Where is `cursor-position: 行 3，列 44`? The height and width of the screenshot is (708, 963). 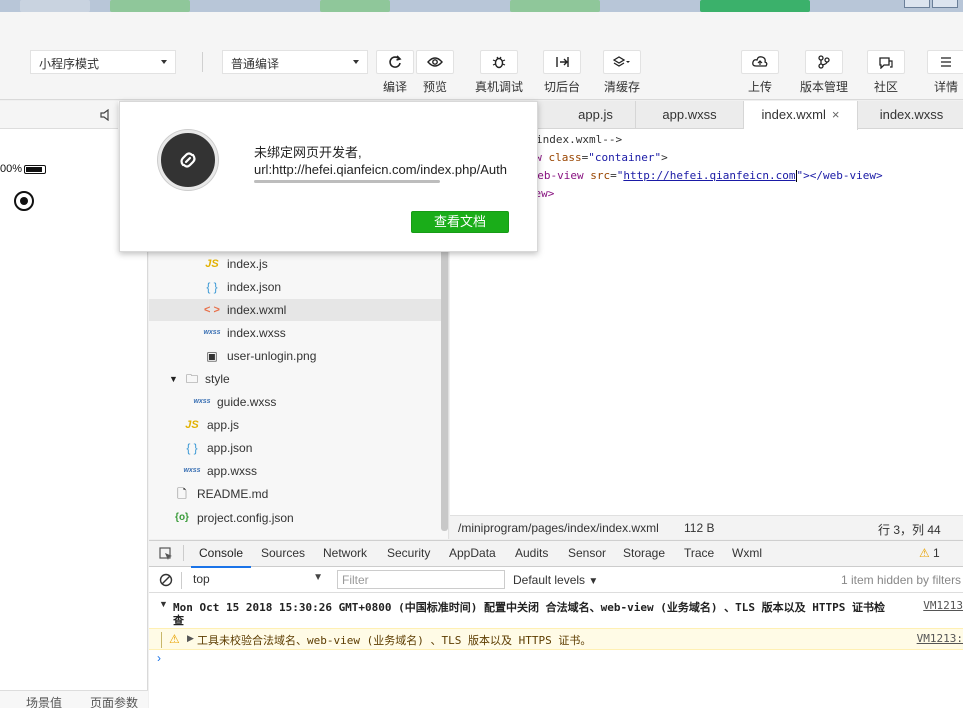 cursor-position: 行 3，列 44 is located at coordinates (909, 530).